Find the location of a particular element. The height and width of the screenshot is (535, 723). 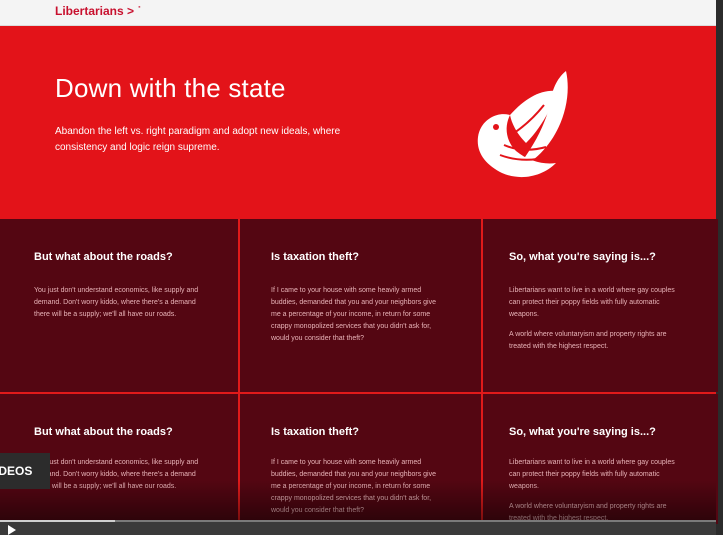

breadcrumb-brand: Libertarians > ˙ is located at coordinates (98, 11).